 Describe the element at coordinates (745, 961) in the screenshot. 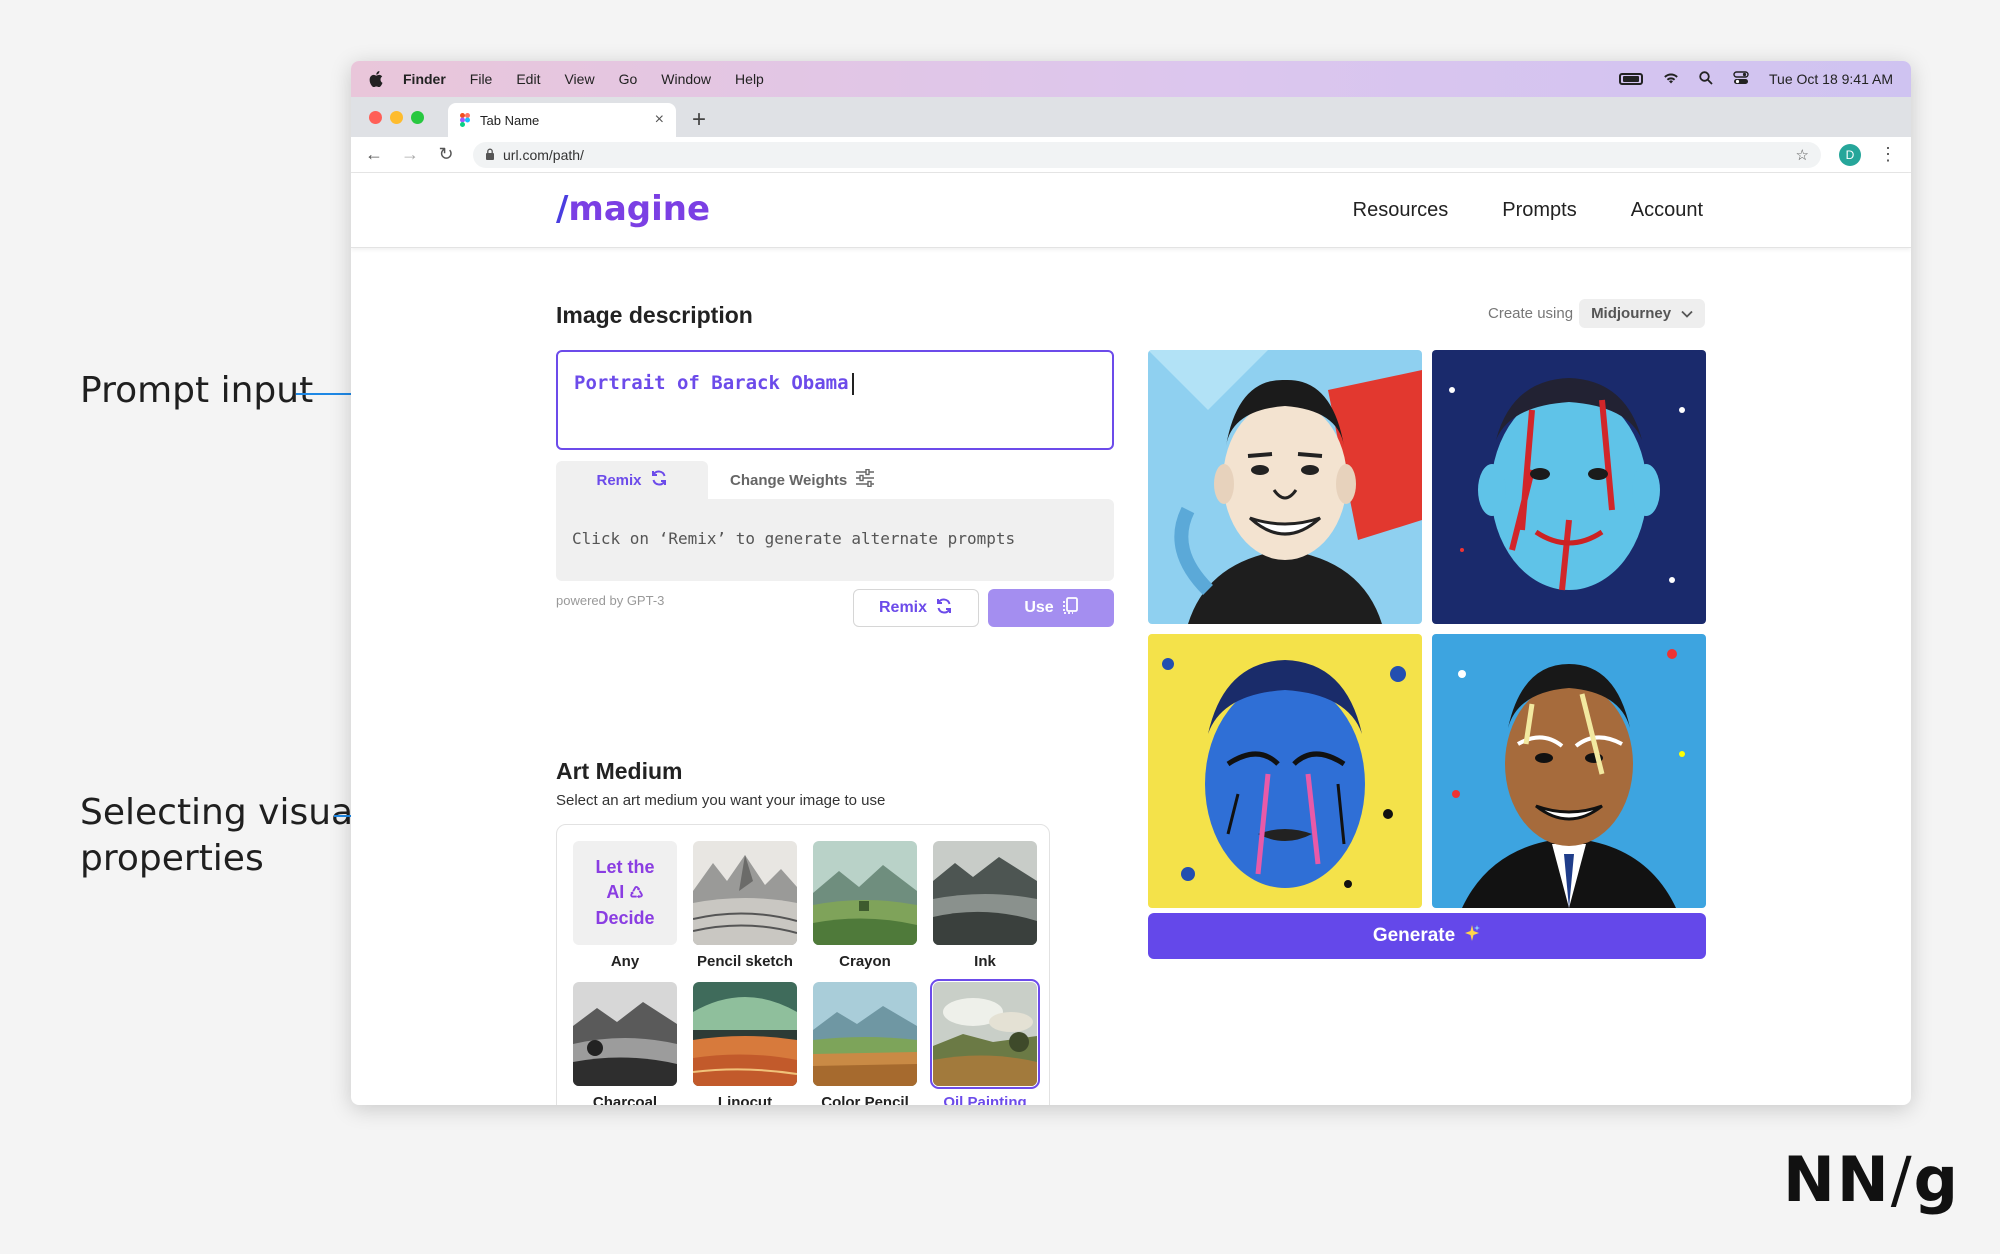

I see `medium-label: Pencil sketch` at that location.